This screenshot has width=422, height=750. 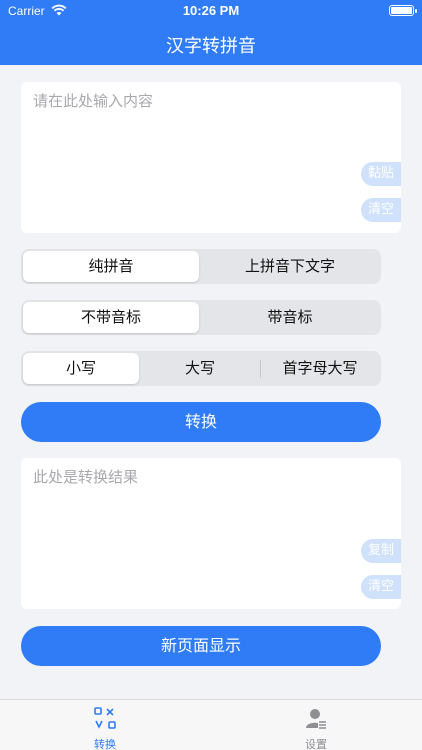 I want to click on navigation-header: Carrier 10:26 PM 汉字转拼音, so click(x=211, y=32).